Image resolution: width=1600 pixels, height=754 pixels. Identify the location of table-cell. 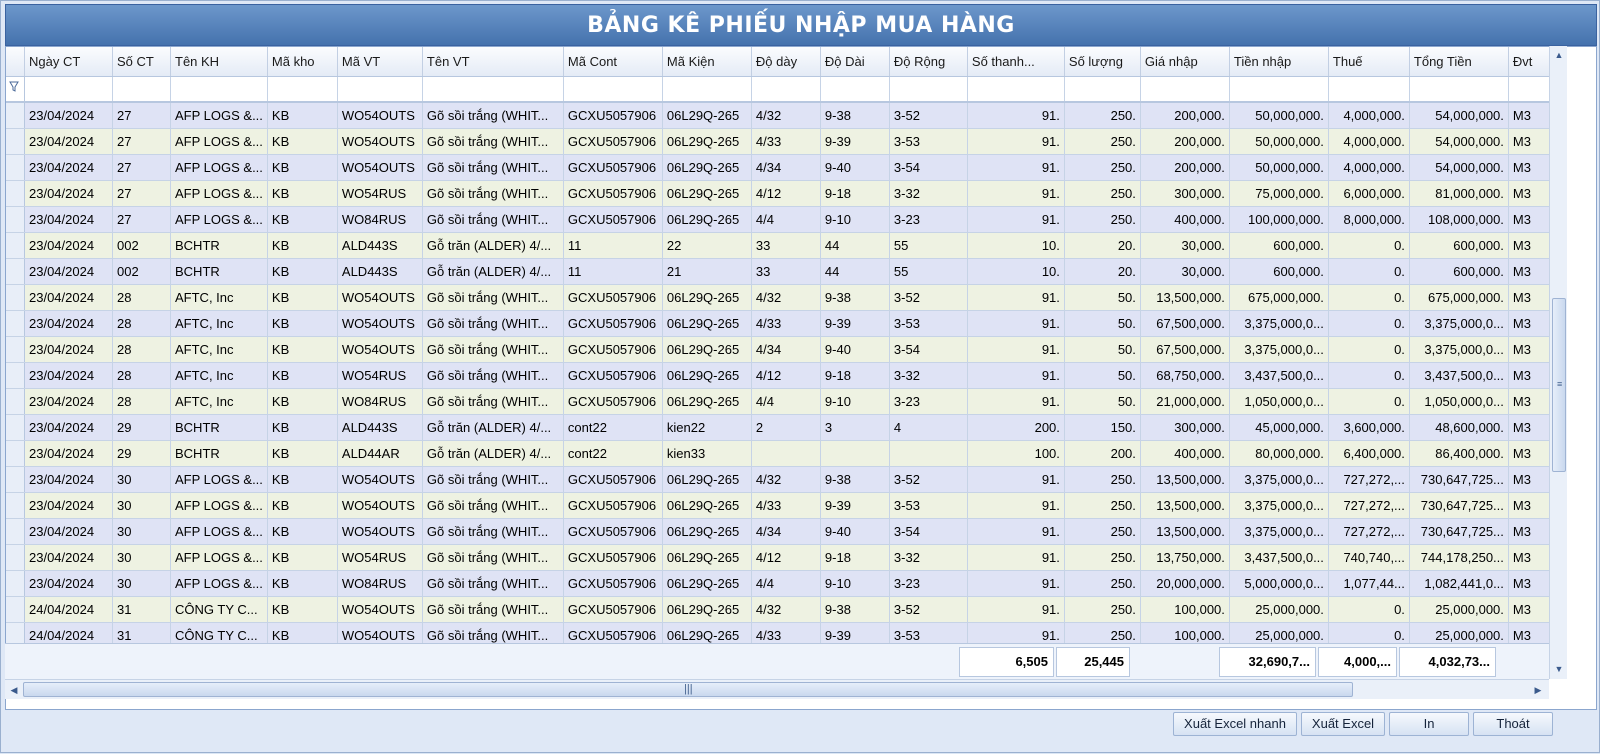
(786, 453).